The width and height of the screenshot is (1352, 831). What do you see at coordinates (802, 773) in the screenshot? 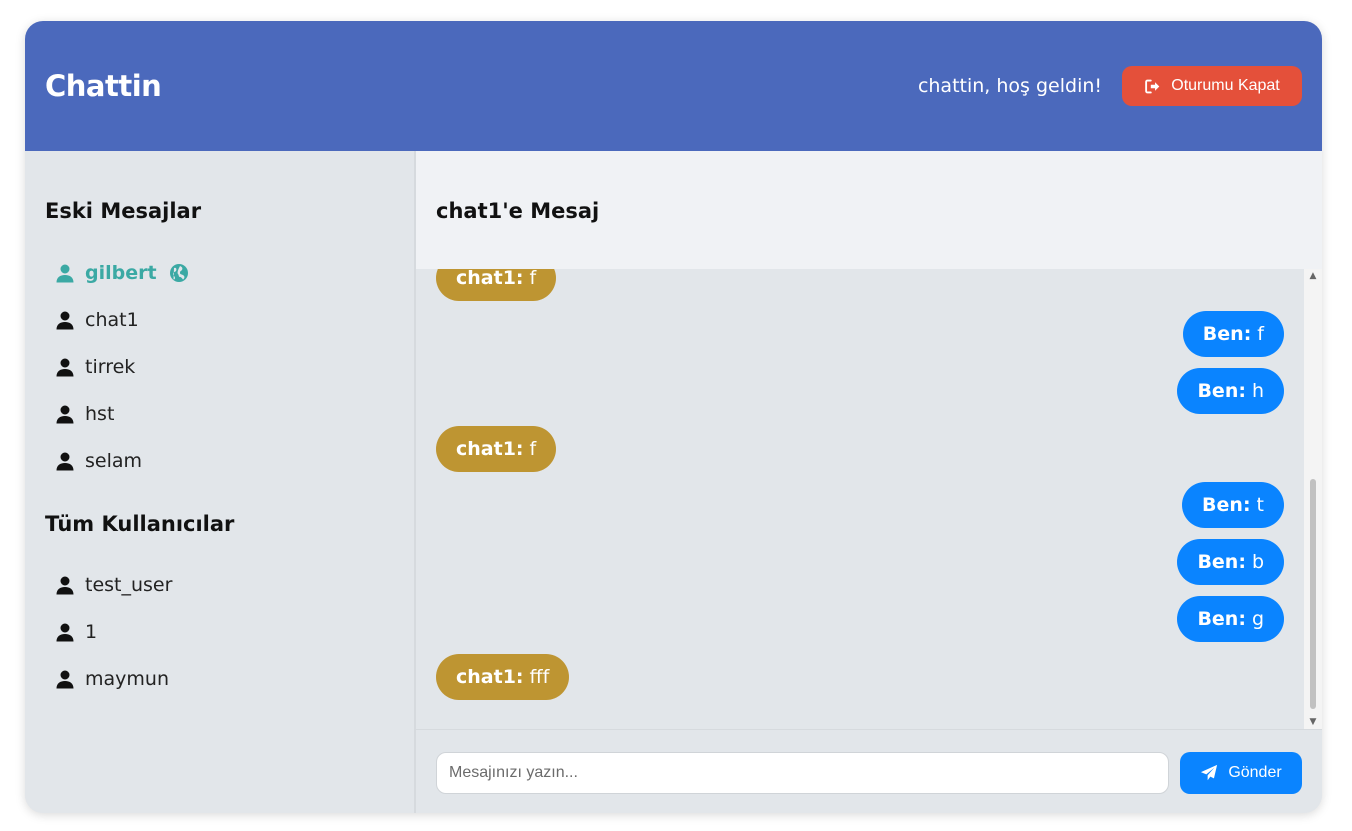
I see `message-input` at bounding box center [802, 773].